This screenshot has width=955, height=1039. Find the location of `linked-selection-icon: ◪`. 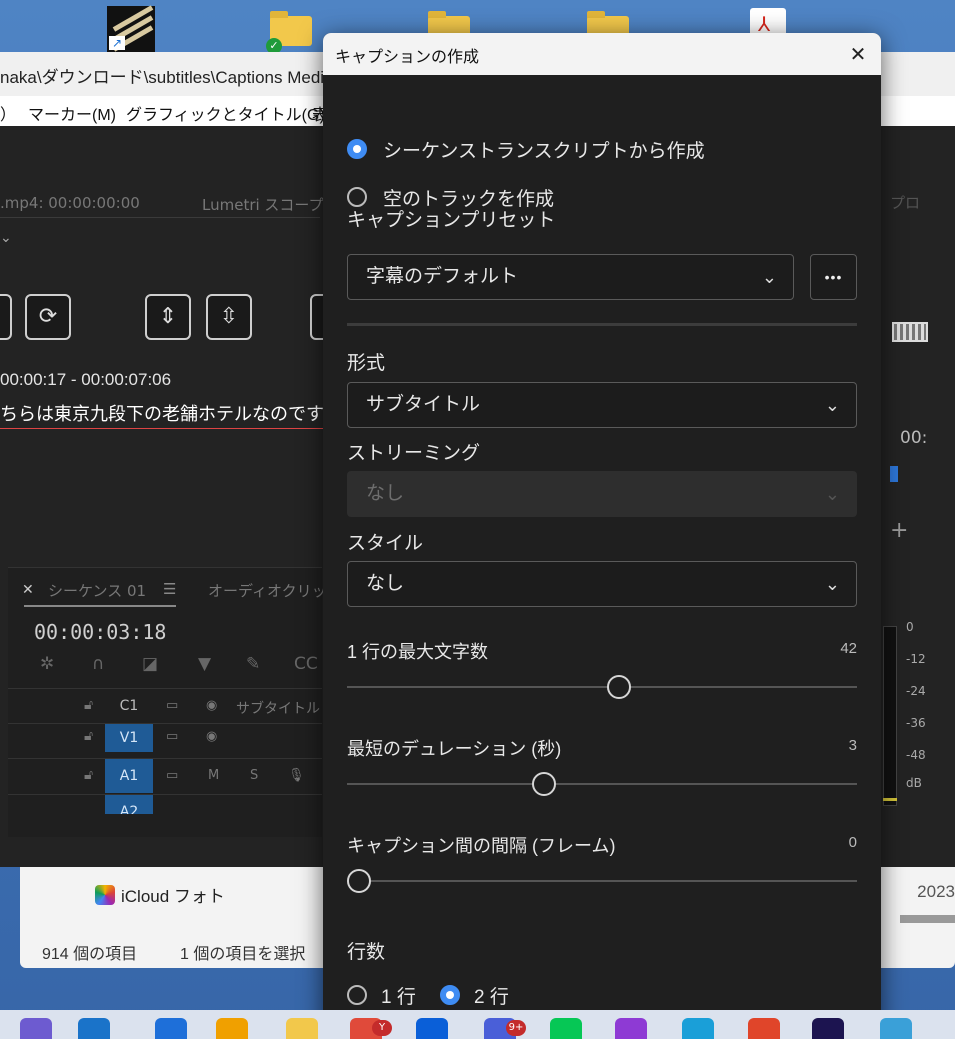

linked-selection-icon: ◪ is located at coordinates (150, 664).